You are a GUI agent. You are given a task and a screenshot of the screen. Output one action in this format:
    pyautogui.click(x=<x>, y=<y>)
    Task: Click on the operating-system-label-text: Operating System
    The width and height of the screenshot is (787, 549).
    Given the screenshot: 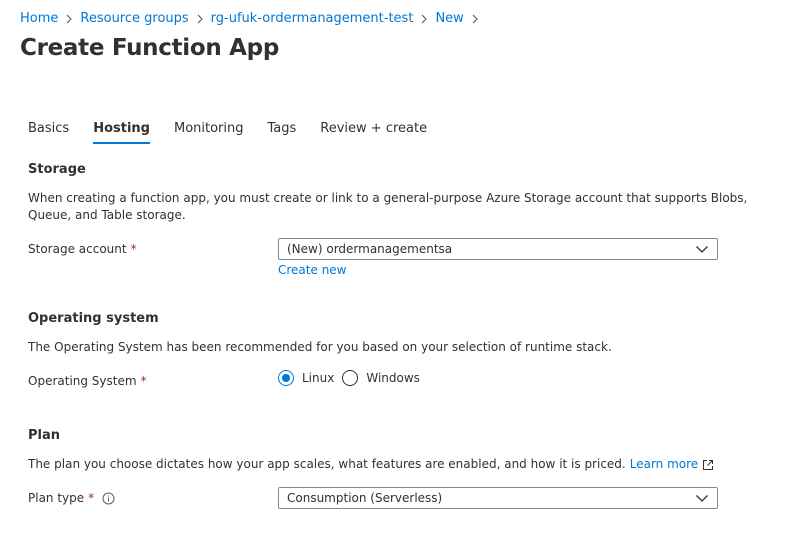 What is the action you would take?
    pyautogui.click(x=82, y=381)
    